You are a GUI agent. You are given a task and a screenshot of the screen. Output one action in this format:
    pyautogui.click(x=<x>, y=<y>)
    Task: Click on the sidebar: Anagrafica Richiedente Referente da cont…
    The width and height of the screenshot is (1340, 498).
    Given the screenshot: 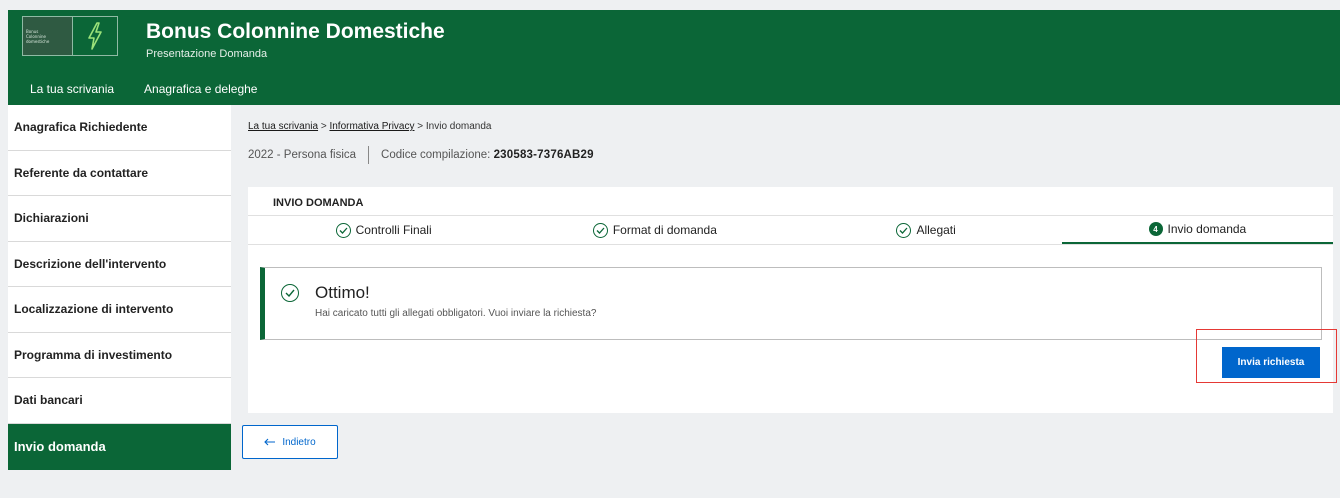 What is the action you would take?
    pyautogui.click(x=119, y=287)
    